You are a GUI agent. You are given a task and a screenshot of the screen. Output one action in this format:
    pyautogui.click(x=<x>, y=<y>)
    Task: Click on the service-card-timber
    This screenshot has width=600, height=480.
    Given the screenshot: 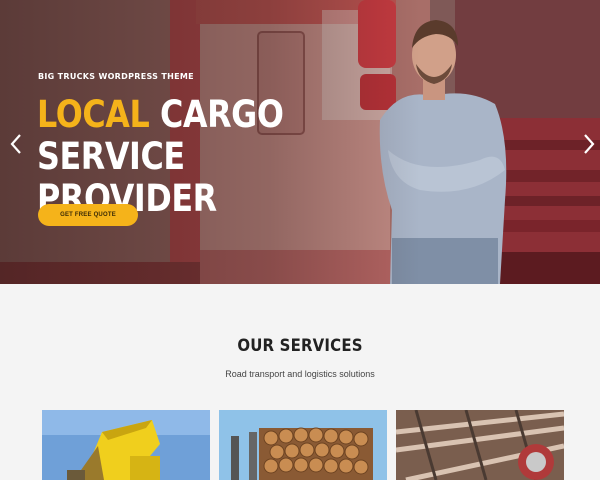 What is the action you would take?
    pyautogui.click(x=303, y=445)
    